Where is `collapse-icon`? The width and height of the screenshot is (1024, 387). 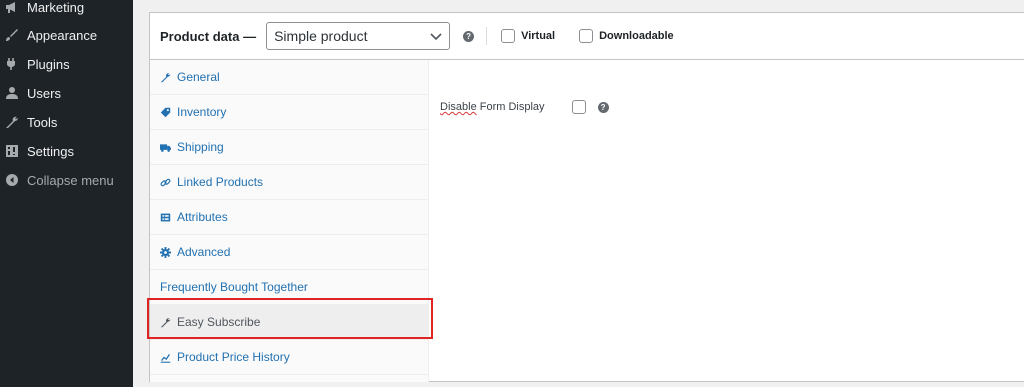 collapse-icon is located at coordinates (12, 180).